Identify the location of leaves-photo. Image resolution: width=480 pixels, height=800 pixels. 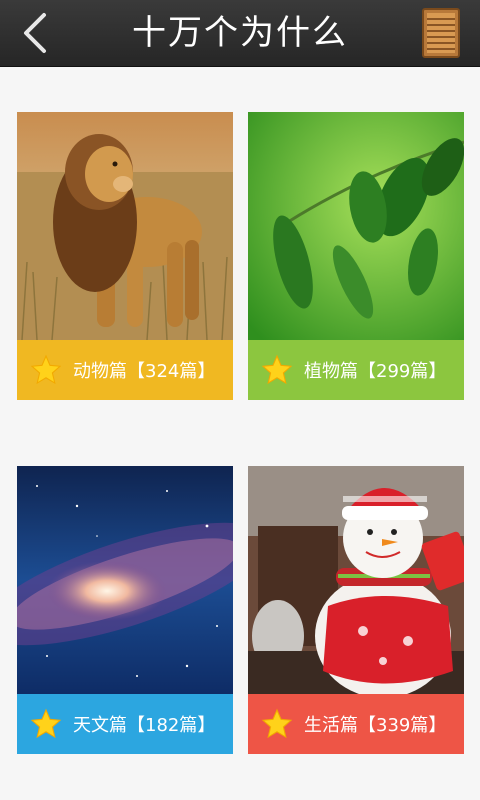
(356, 226).